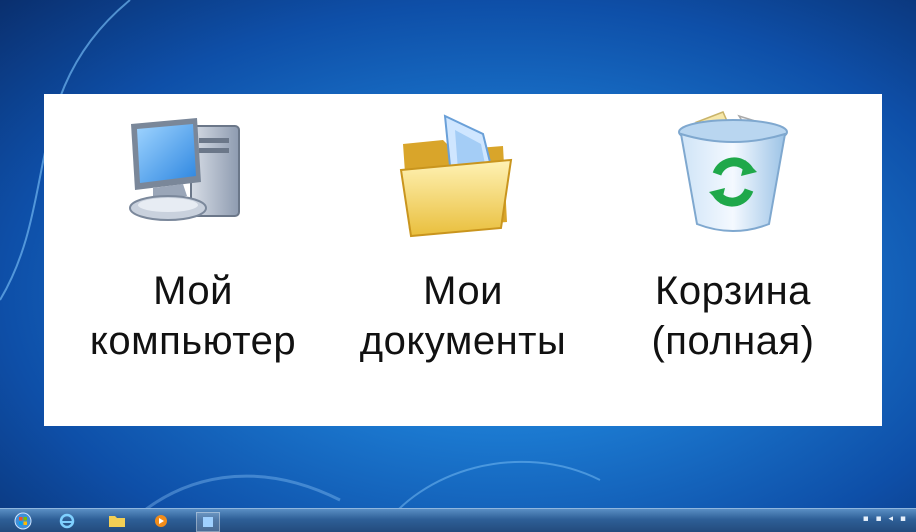 Image resolution: width=916 pixels, height=532 pixels. Describe the element at coordinates (193, 341) in the screenshot. I see `label-line: компьютер` at that location.